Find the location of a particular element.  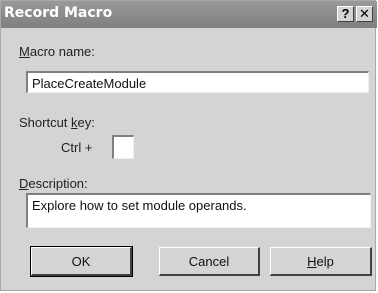

description-label: Description: is located at coordinates (53, 183).